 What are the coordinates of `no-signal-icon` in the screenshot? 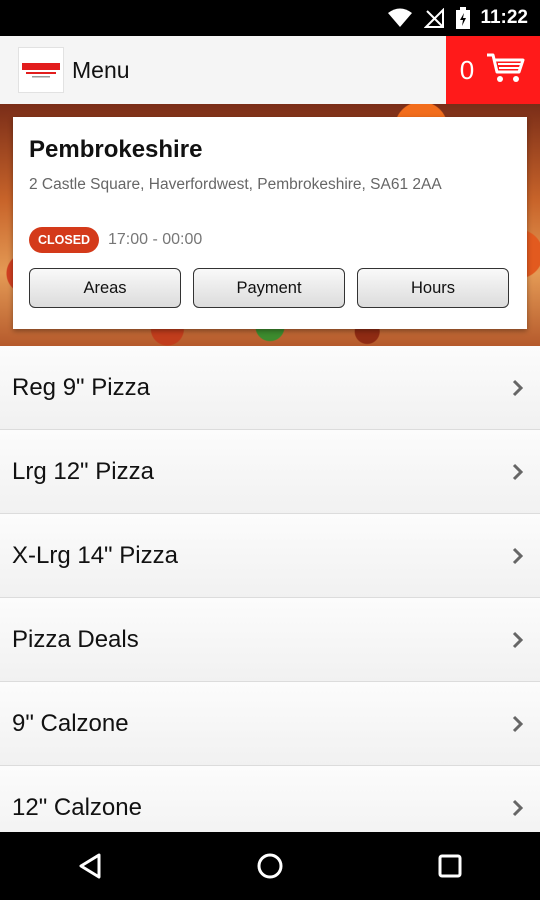 It's located at (434, 18).